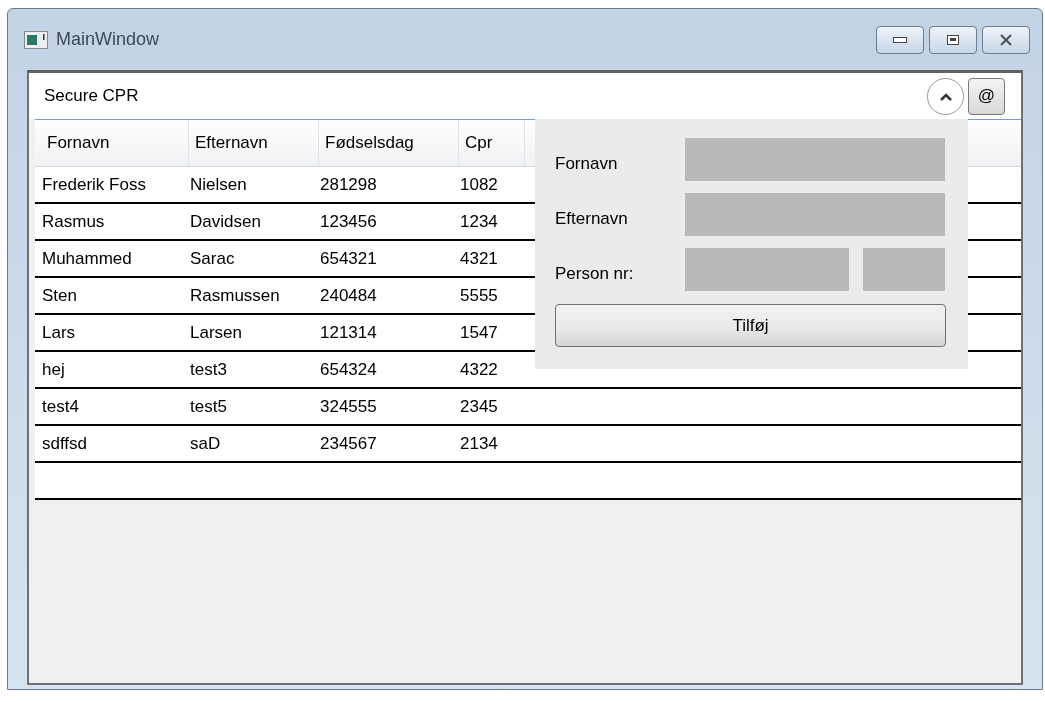 Image resolution: width=1045 pixels, height=702 pixels. What do you see at coordinates (254, 143) in the screenshot?
I see `column-header: Efternavn` at bounding box center [254, 143].